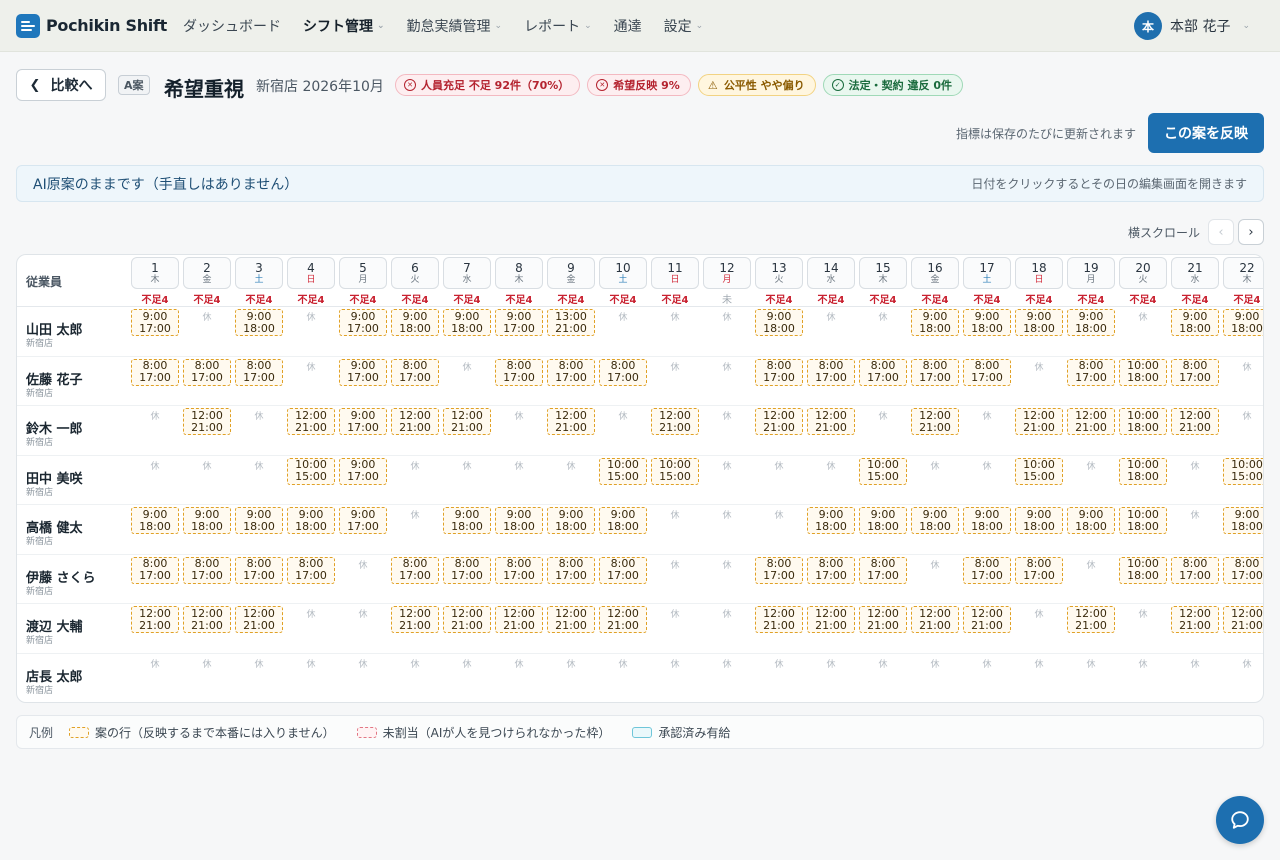 The height and width of the screenshot is (860, 1280). I want to click on scroll-right-button: ›, so click(1251, 232).